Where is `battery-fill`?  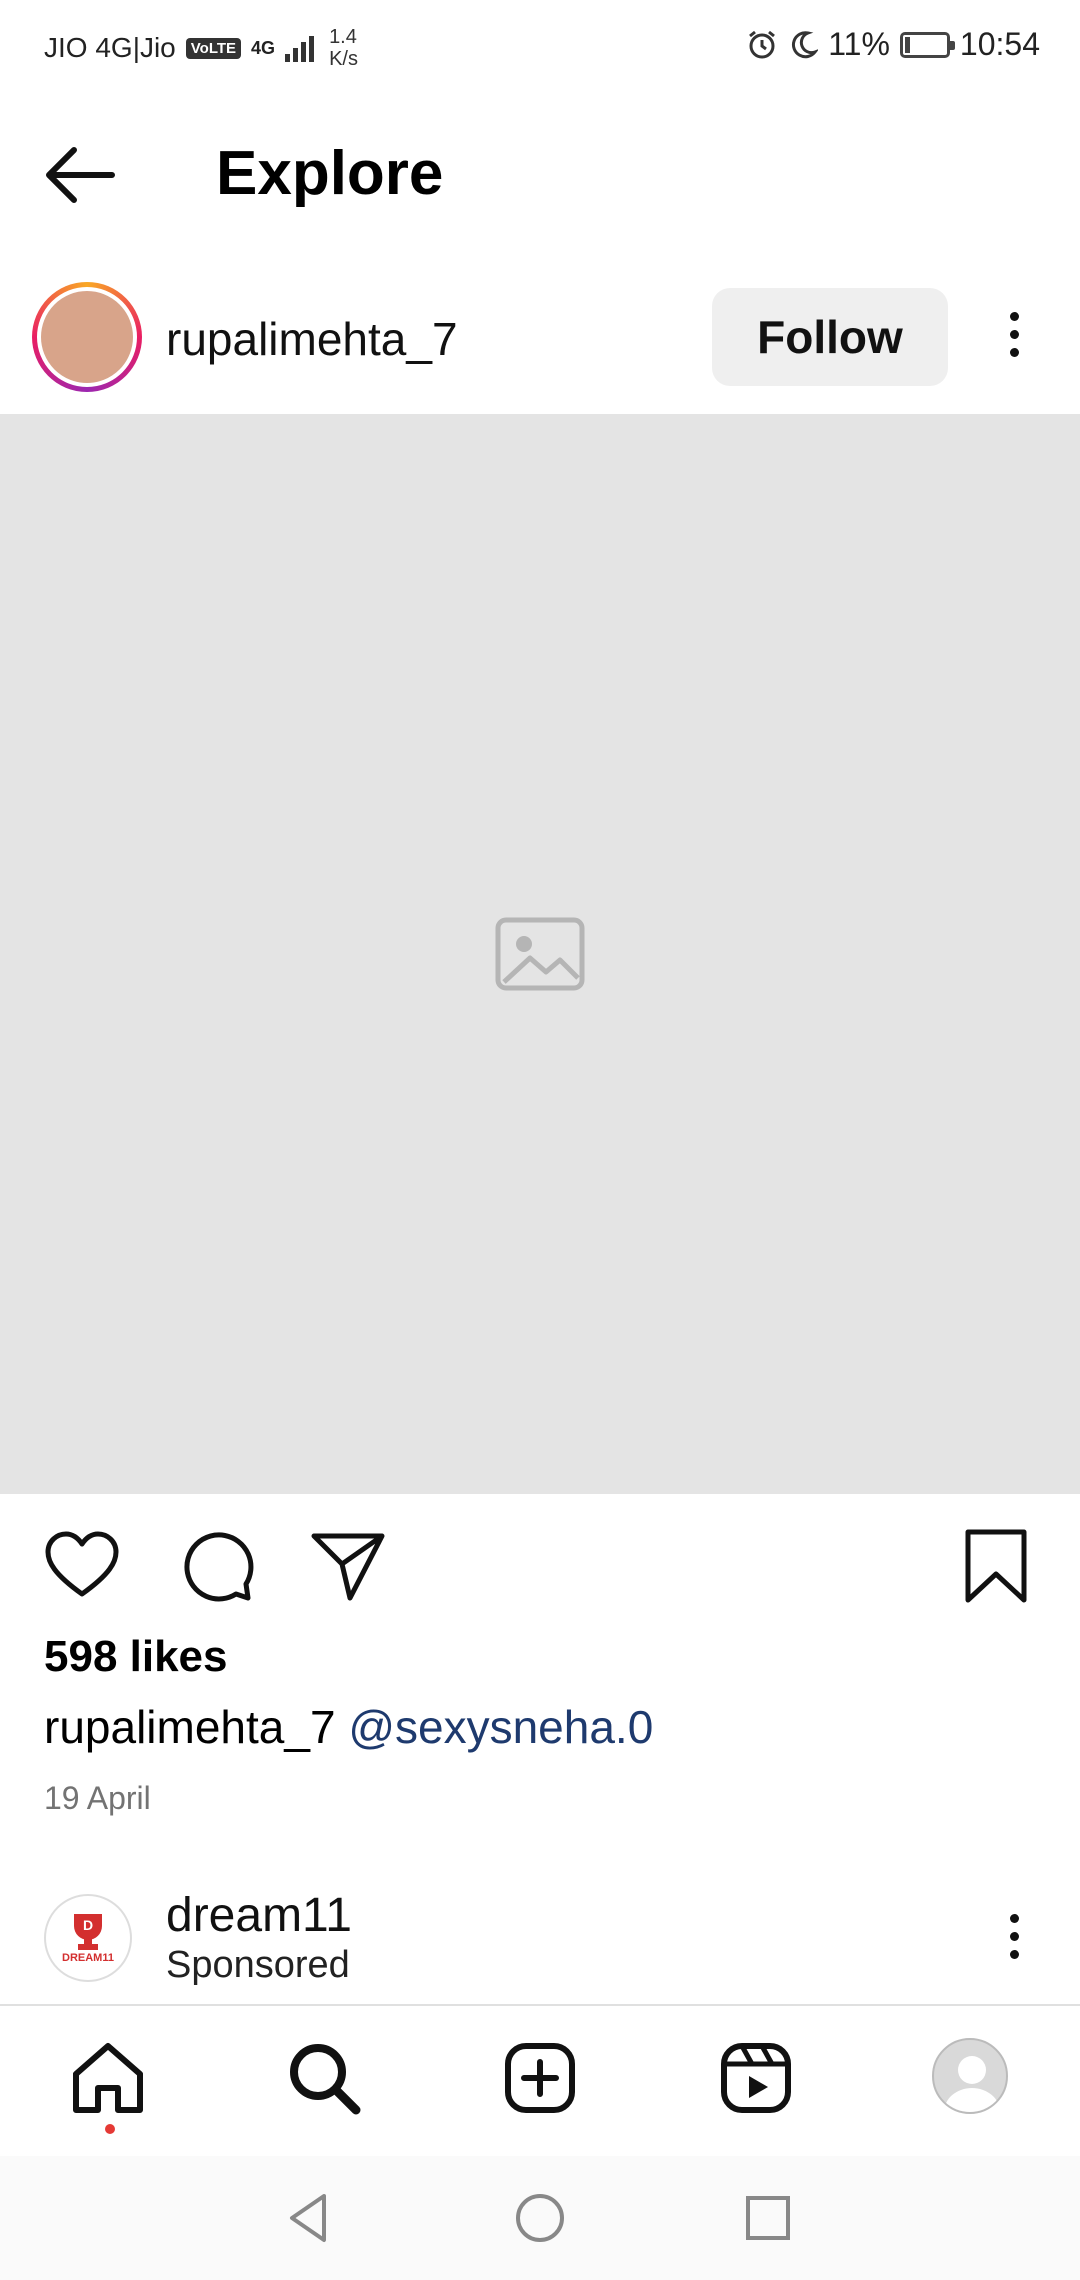 battery-fill is located at coordinates (907, 44).